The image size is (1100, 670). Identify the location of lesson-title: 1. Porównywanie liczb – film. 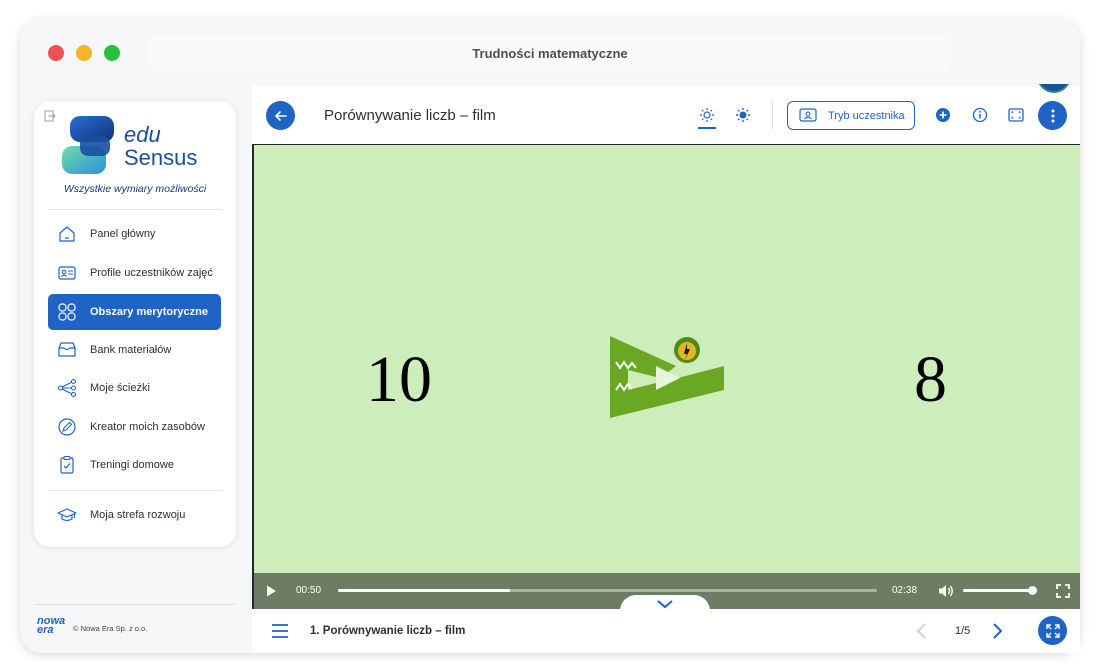
(388, 631).